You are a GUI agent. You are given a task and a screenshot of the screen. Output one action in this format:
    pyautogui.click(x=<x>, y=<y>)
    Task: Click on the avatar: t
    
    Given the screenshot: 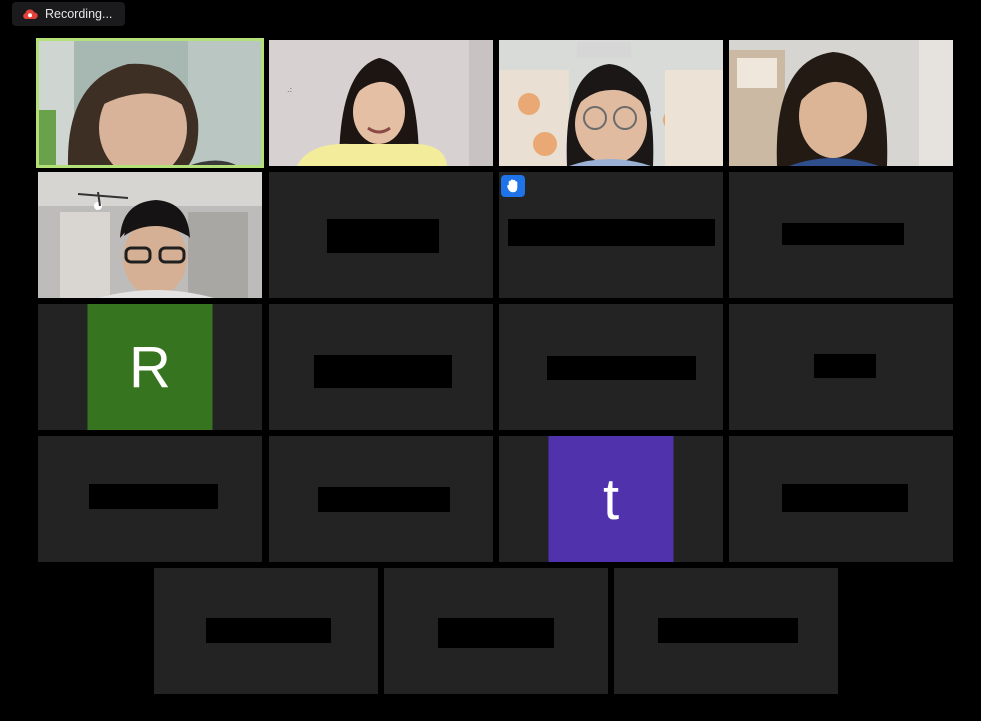 What is the action you would take?
    pyautogui.click(x=611, y=499)
    